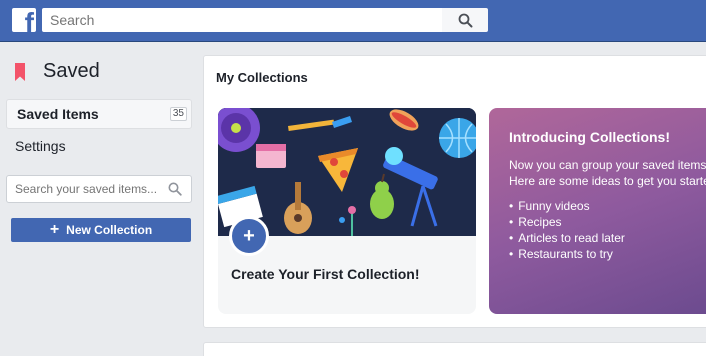 The width and height of the screenshot is (706, 356). What do you see at coordinates (567, 254) in the screenshot?
I see `list-item: Restaurants to try` at bounding box center [567, 254].